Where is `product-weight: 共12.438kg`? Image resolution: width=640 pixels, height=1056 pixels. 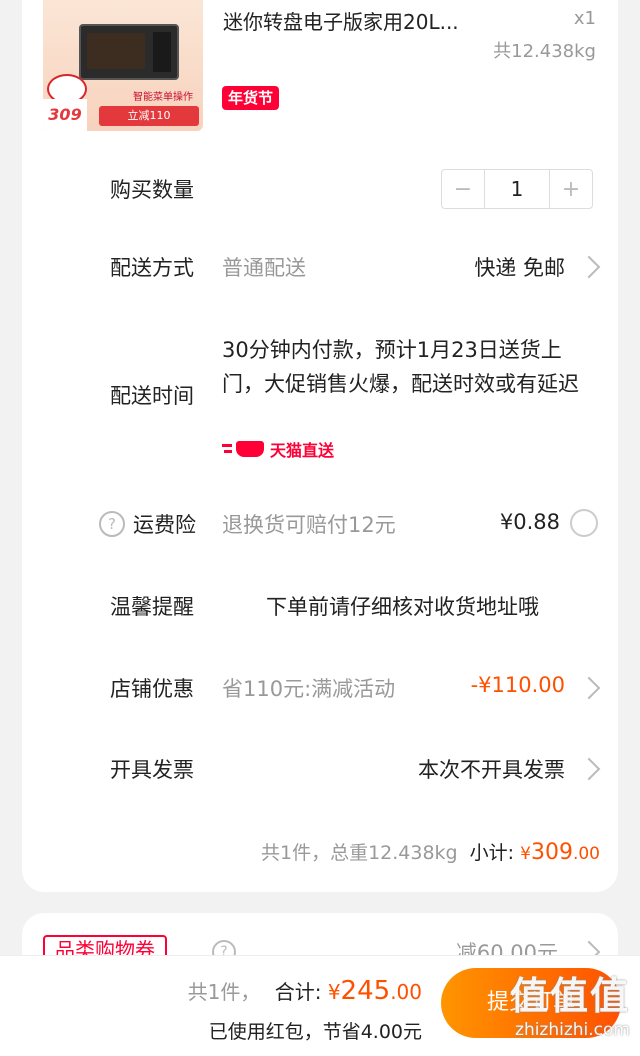
product-weight: 共12.438kg is located at coordinates (544, 51).